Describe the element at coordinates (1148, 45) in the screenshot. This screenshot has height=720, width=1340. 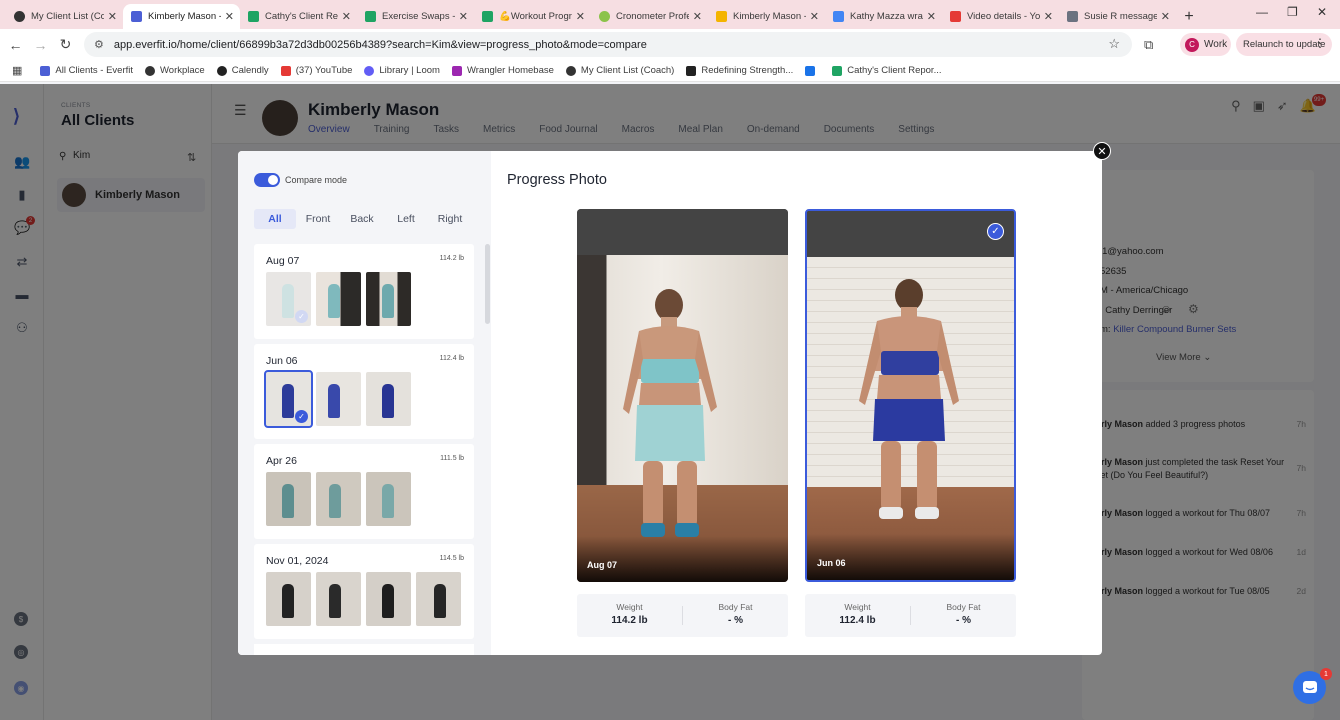
I see `cast-icon: ⧉` at that location.